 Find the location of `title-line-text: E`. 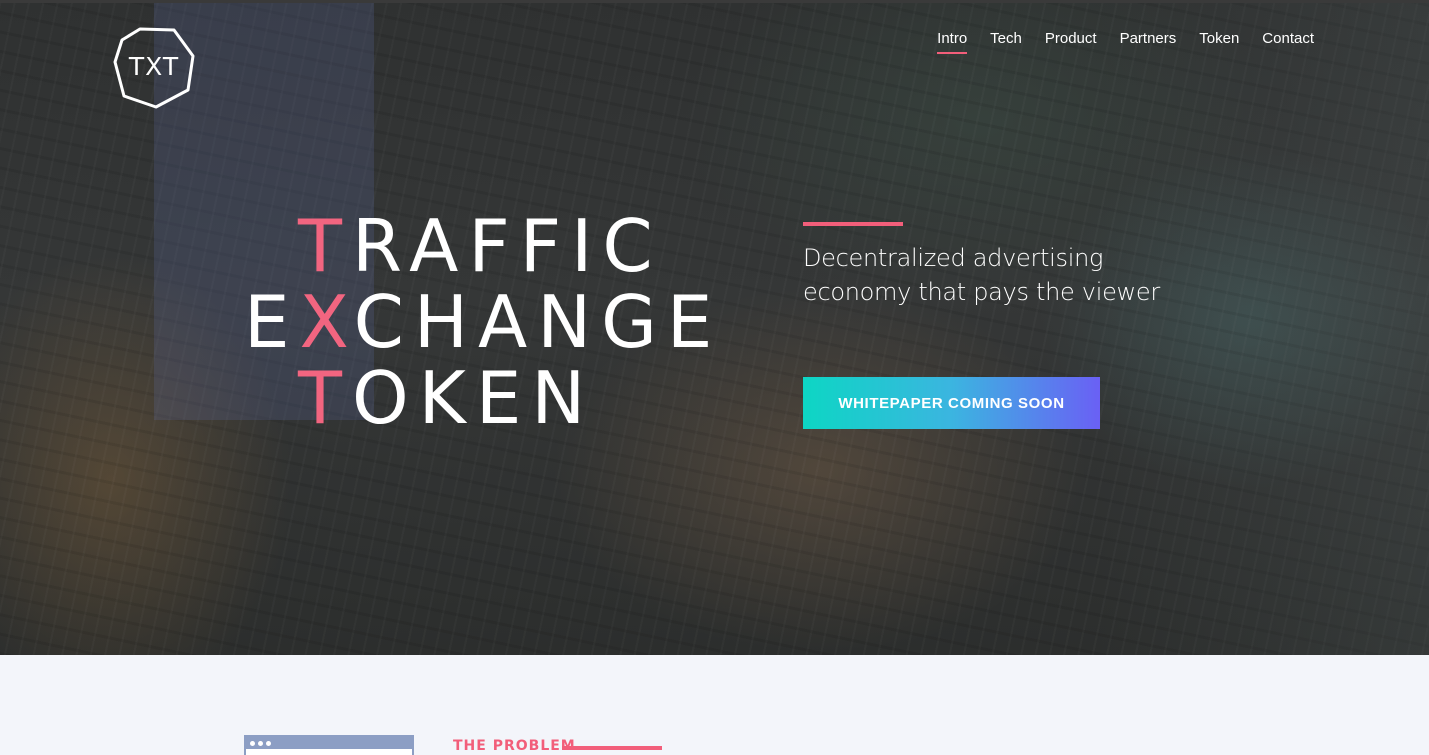

title-line-text: E is located at coordinates (272, 322).